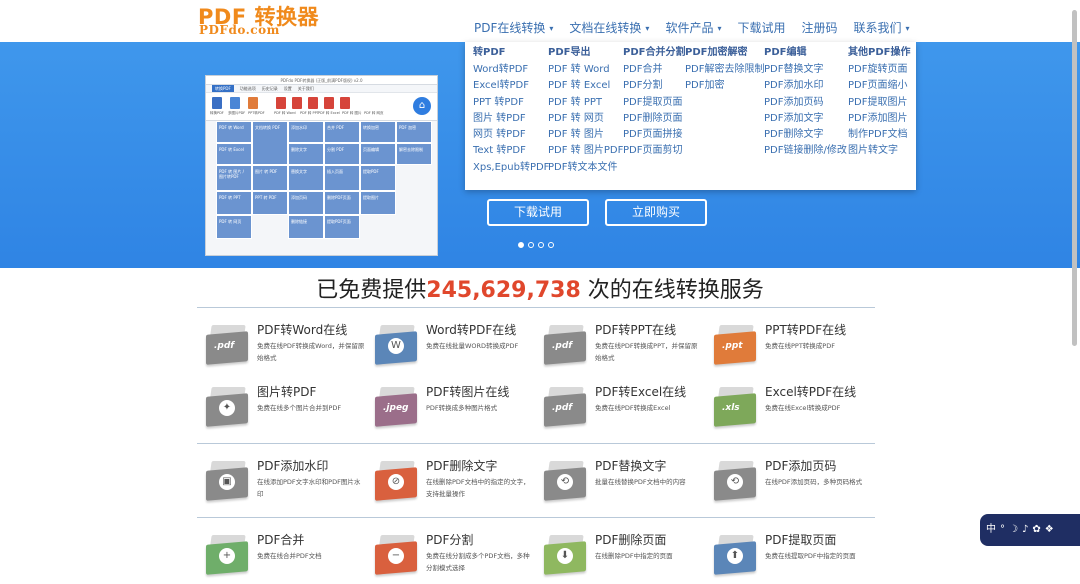 The height and width of the screenshot is (584, 1080). I want to click on nav-label: 联系我们, so click(877, 28).